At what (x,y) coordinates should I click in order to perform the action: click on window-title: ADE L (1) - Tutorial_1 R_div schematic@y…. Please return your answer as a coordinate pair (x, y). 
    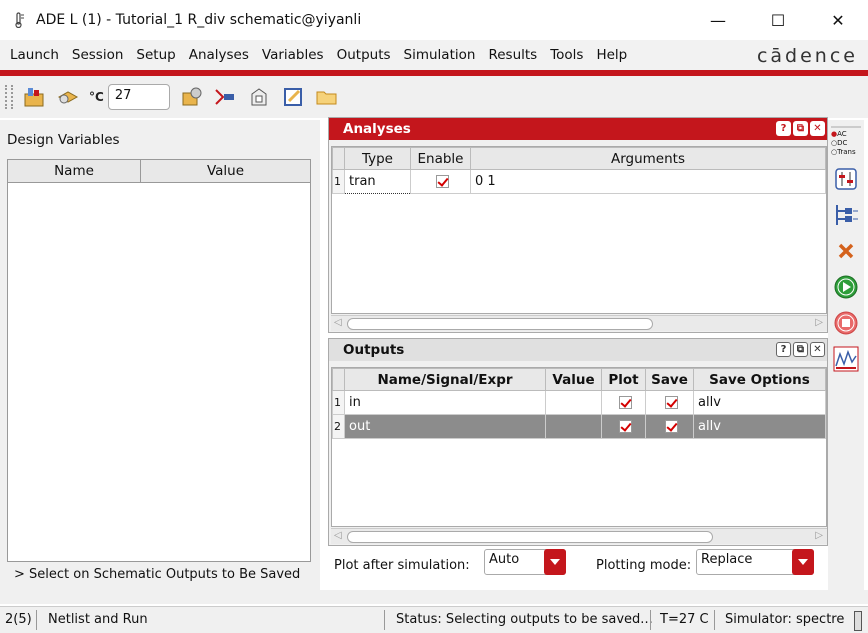
    Looking at the image, I should click on (199, 20).